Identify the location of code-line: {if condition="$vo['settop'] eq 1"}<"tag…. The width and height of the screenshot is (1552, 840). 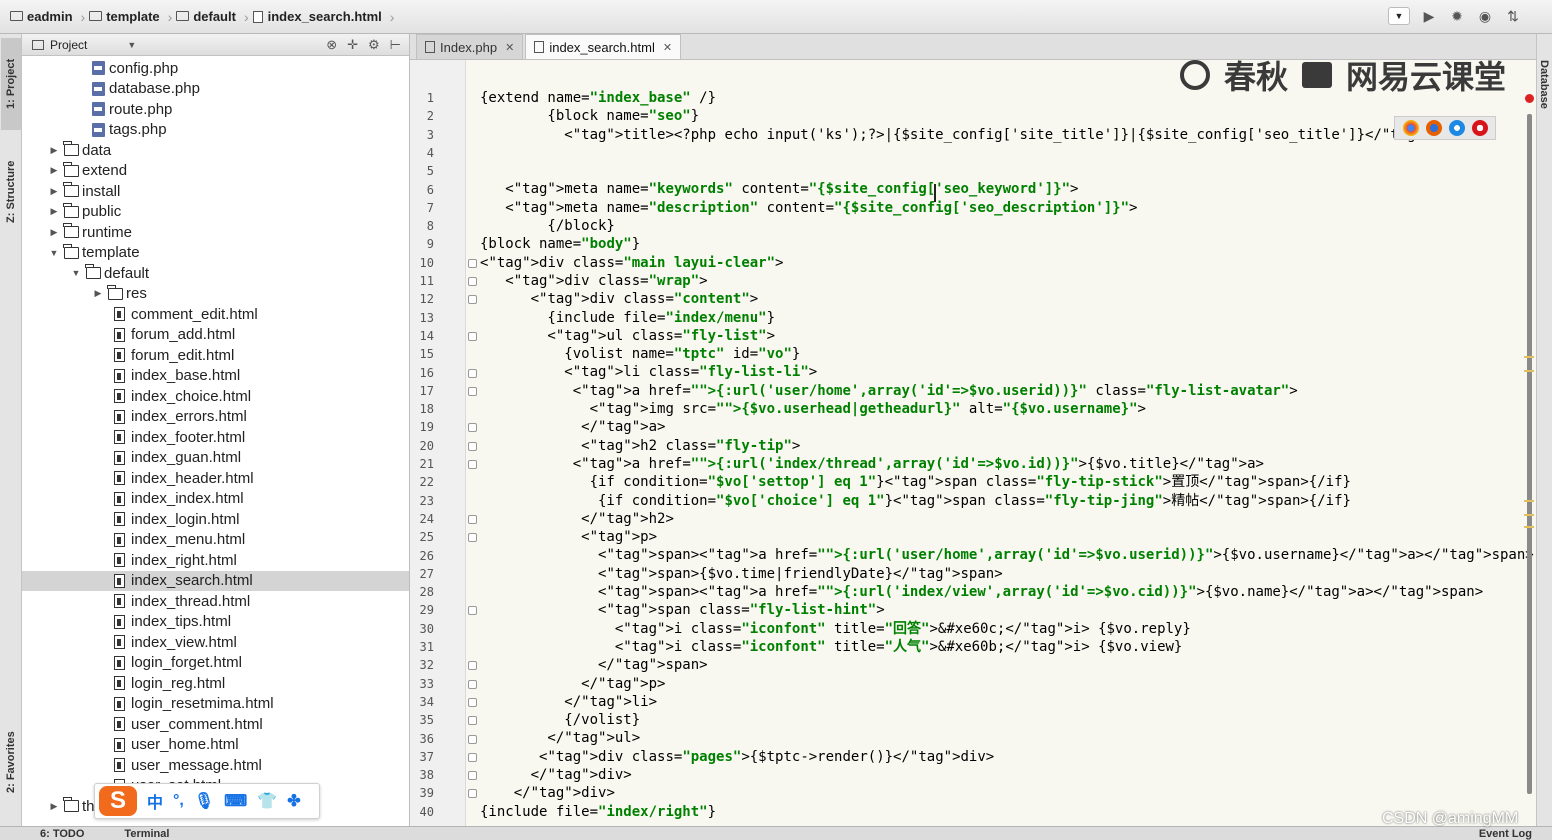
(993, 482).